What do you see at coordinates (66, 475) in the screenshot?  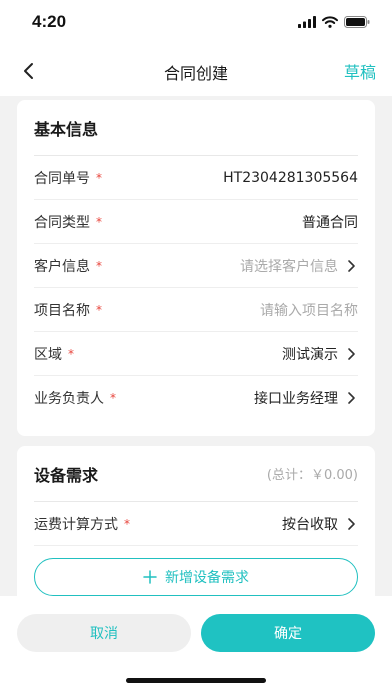 I see `equipment-title: 设备需求` at bounding box center [66, 475].